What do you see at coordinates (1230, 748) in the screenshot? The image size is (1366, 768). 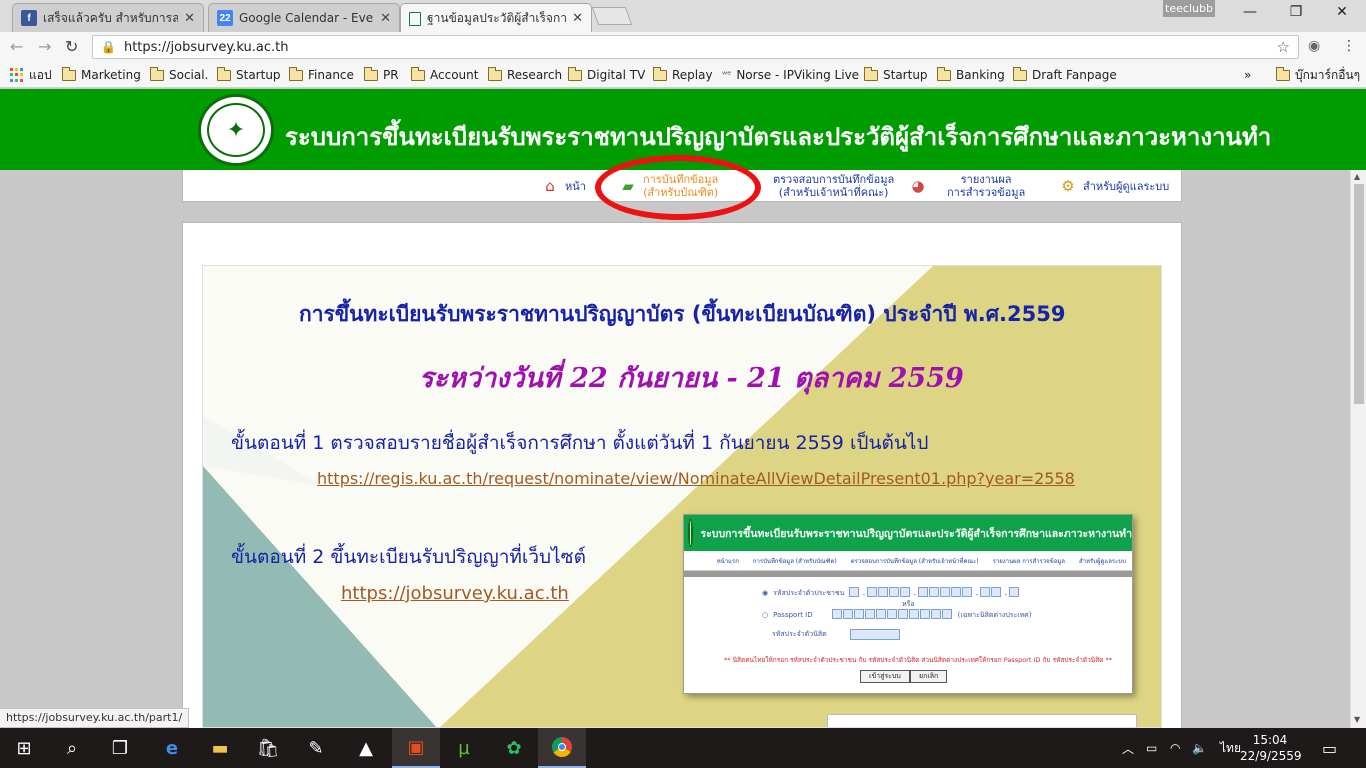 I see `language-indicator: ไทย` at bounding box center [1230, 748].